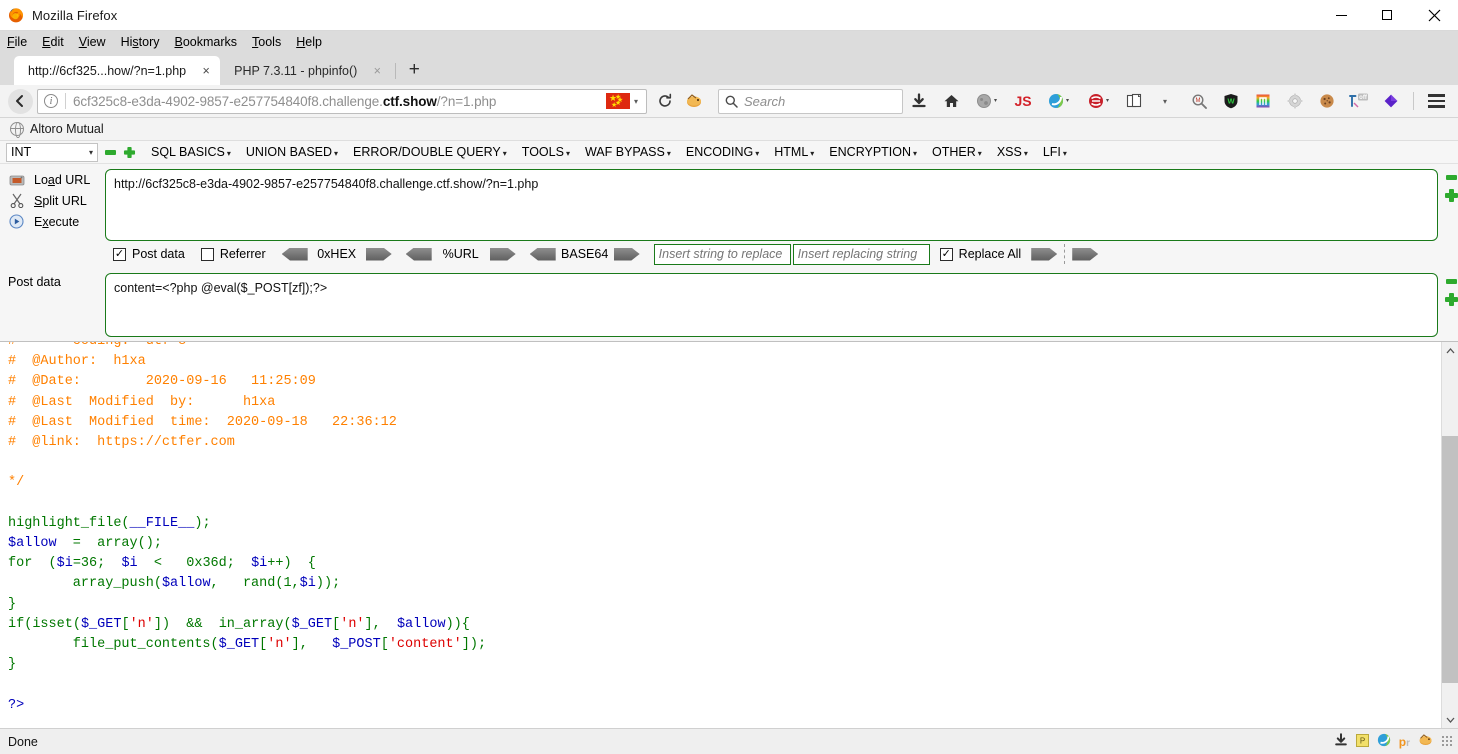 Image resolution: width=1458 pixels, height=754 pixels. I want to click on load-url-button: Load URL, so click(56, 179).